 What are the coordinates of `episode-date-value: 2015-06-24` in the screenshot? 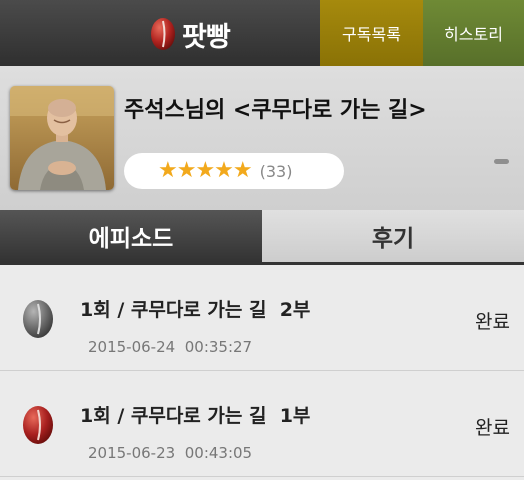 It's located at (132, 347).